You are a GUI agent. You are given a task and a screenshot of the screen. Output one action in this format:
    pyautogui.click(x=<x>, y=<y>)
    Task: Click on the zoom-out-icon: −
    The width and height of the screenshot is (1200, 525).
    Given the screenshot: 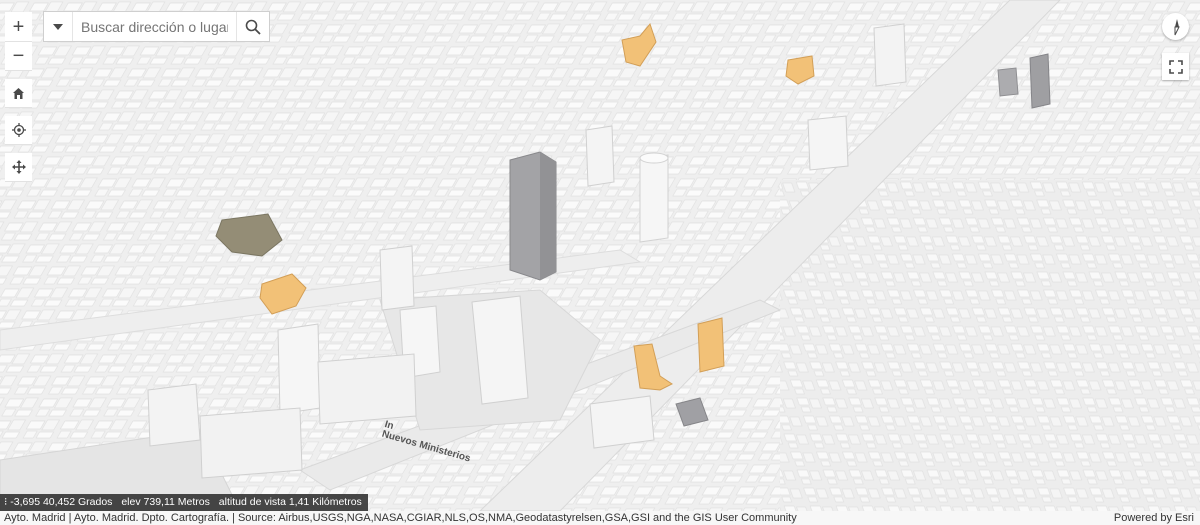 What is the action you would take?
    pyautogui.click(x=18, y=56)
    